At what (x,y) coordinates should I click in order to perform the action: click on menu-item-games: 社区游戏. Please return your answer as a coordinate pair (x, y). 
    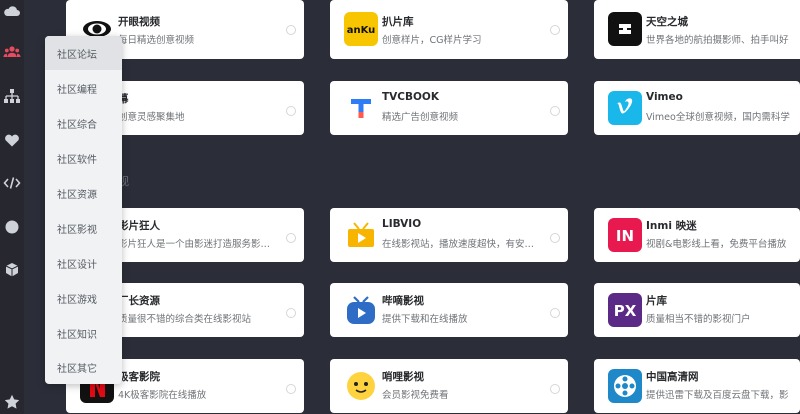
    Looking at the image, I should click on (83, 298).